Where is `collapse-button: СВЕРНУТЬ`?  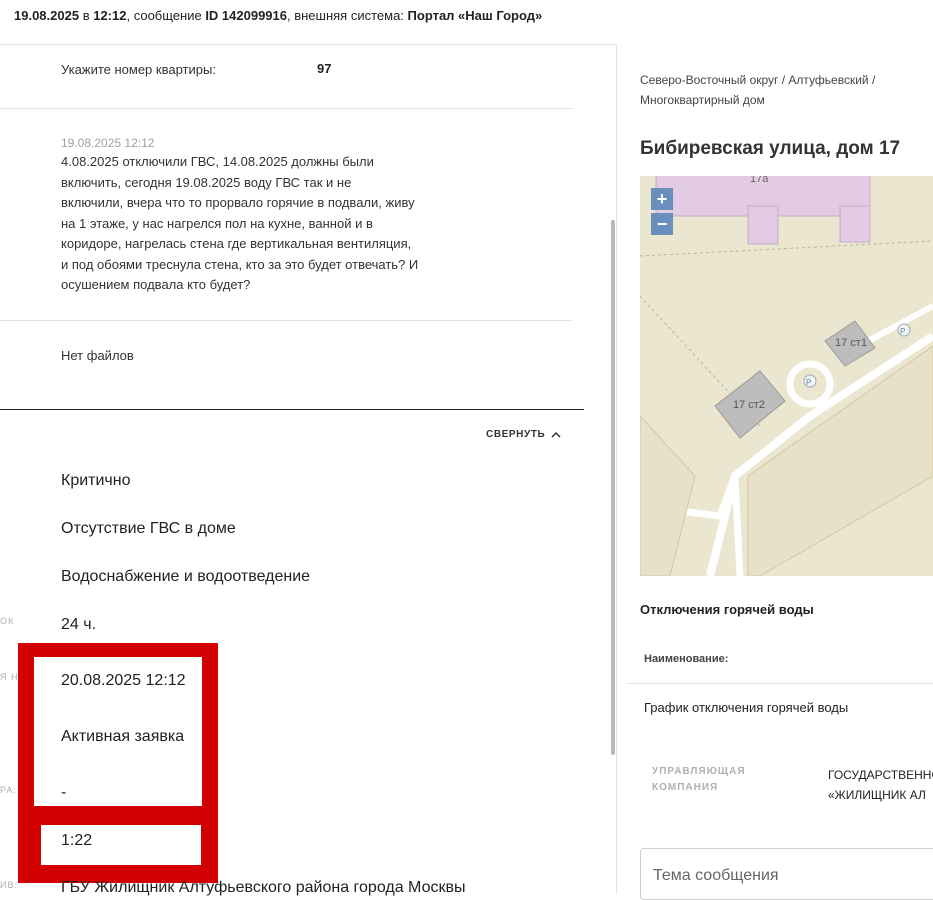 collapse-button: СВЕРНУТЬ is located at coordinates (523, 434).